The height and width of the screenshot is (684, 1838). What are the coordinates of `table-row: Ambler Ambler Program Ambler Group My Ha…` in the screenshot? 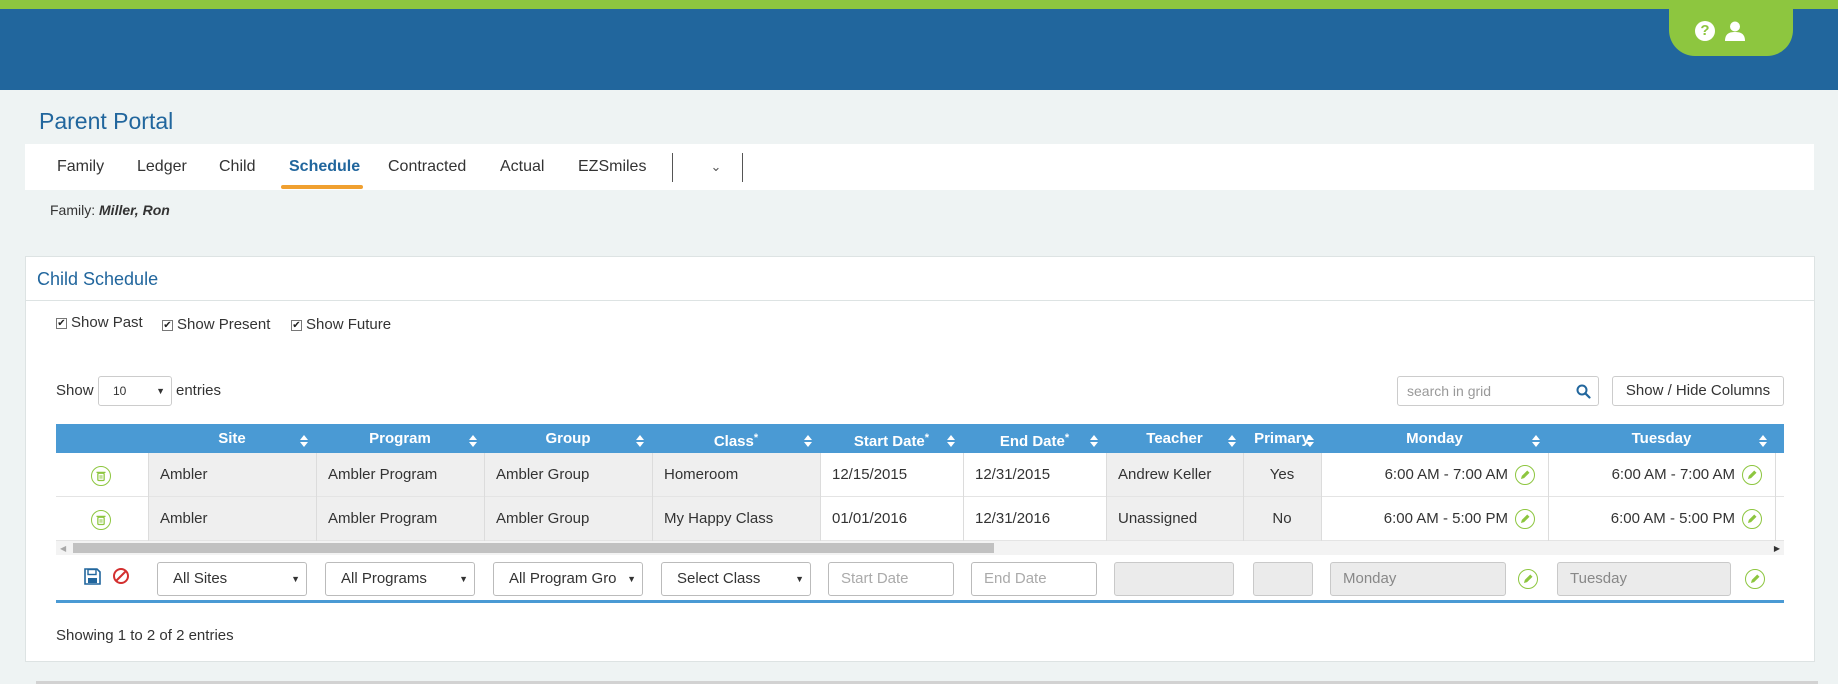 It's located at (920, 519).